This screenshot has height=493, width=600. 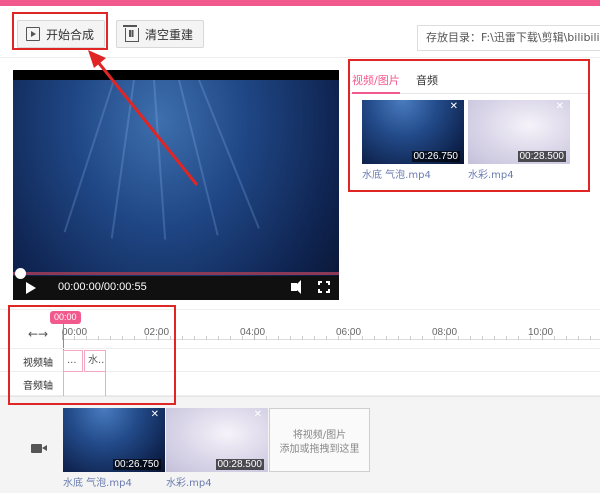 What do you see at coordinates (20, 273) in the screenshot?
I see `progress-knob` at bounding box center [20, 273].